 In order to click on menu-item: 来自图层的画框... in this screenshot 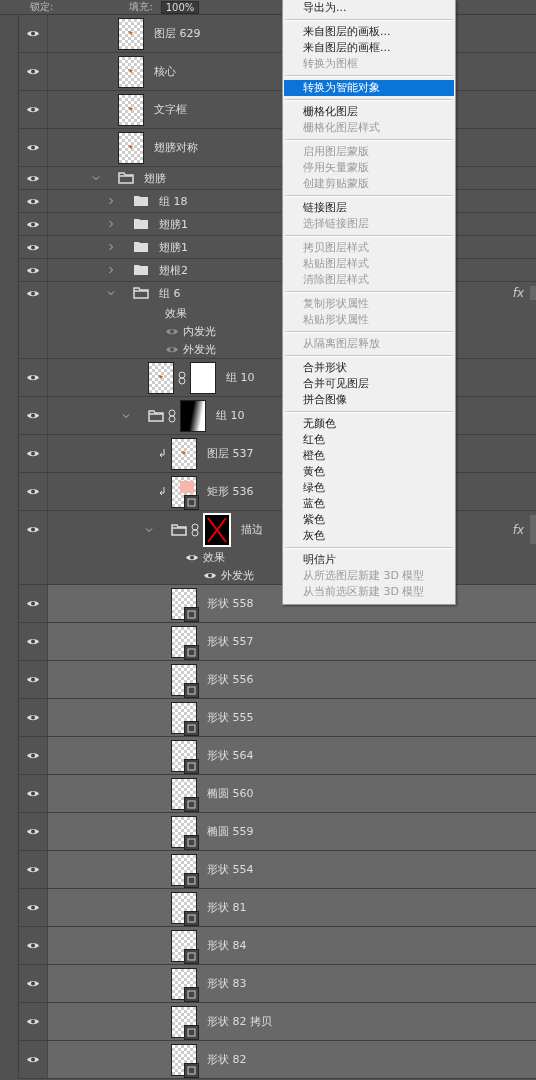, I will do `click(369, 48)`.